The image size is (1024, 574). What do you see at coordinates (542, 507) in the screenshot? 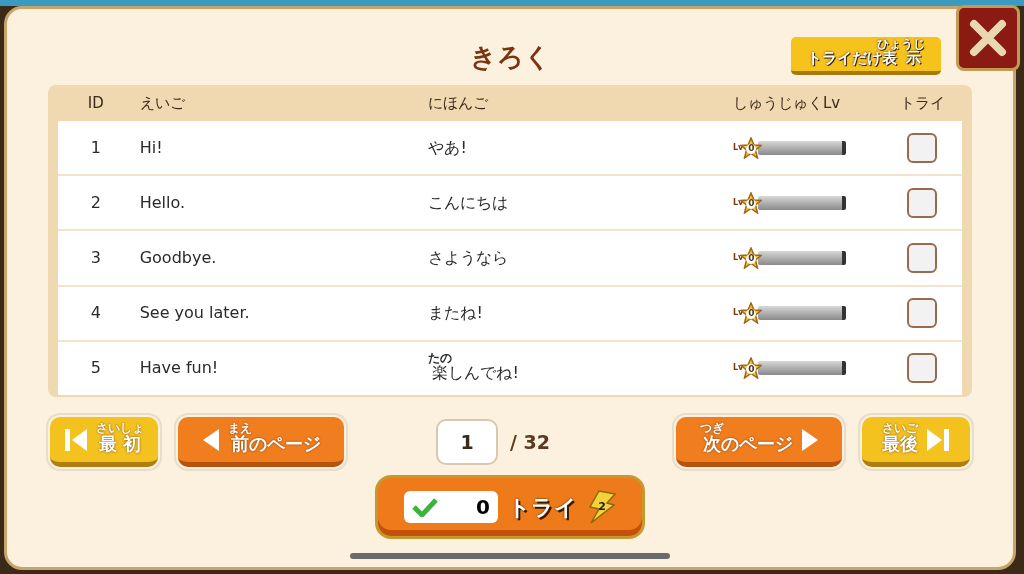
I see `try-label: トライ` at bounding box center [542, 507].